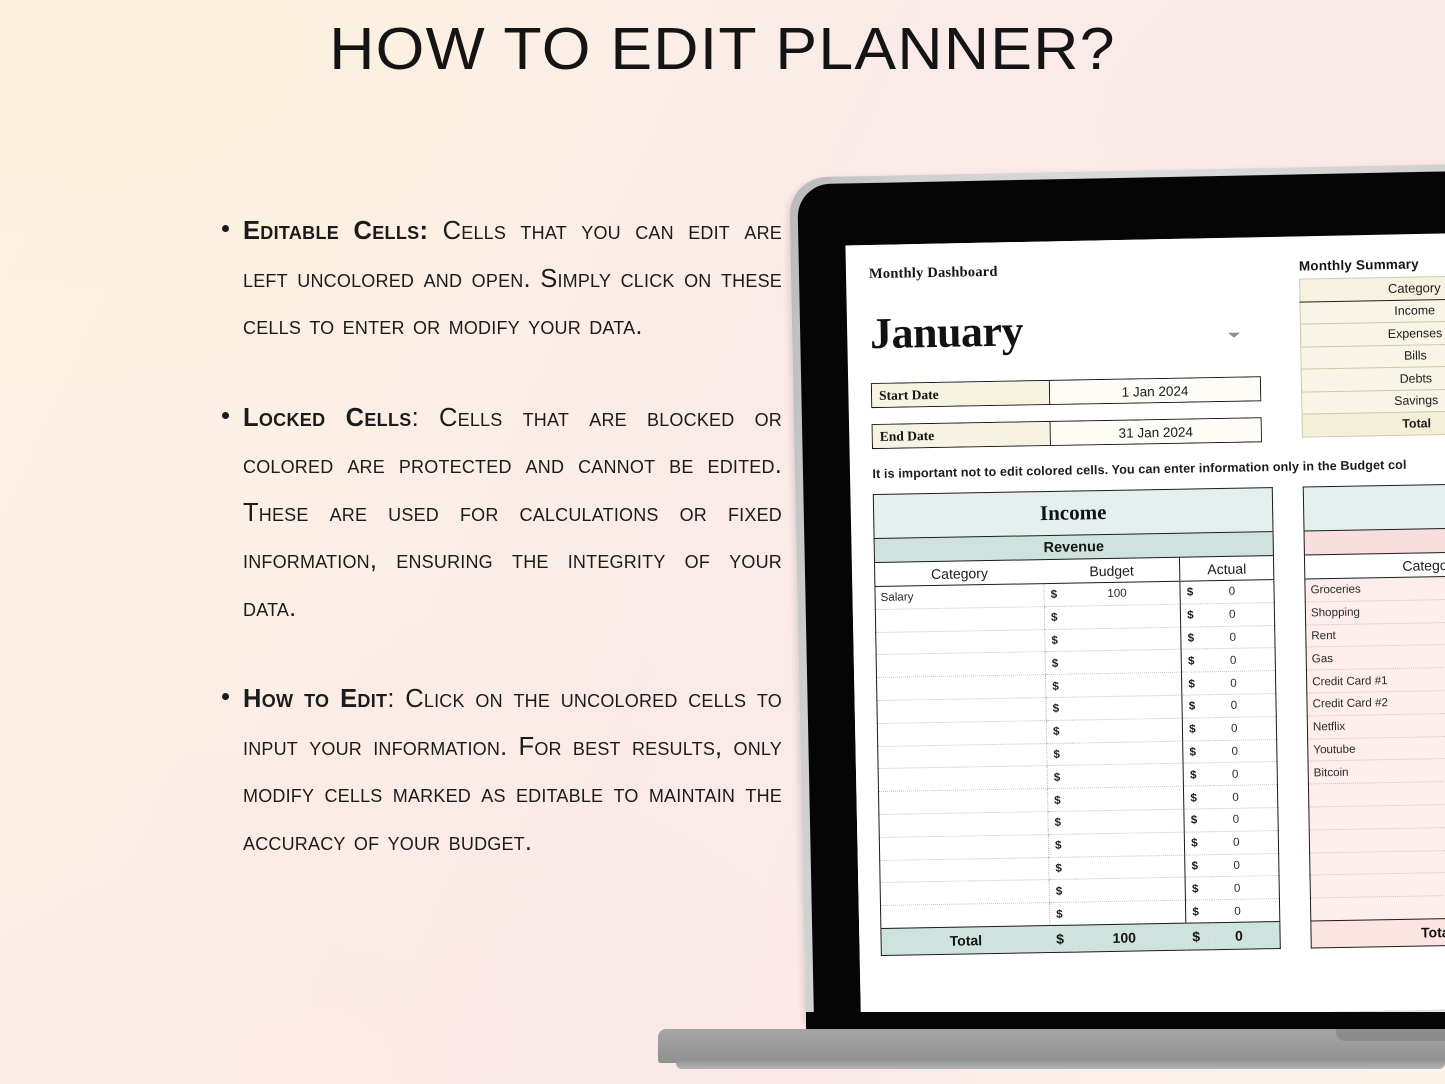 The width and height of the screenshot is (1445, 1084). What do you see at coordinates (959, 596) in the screenshot?
I see `income-cell-category: Salary` at bounding box center [959, 596].